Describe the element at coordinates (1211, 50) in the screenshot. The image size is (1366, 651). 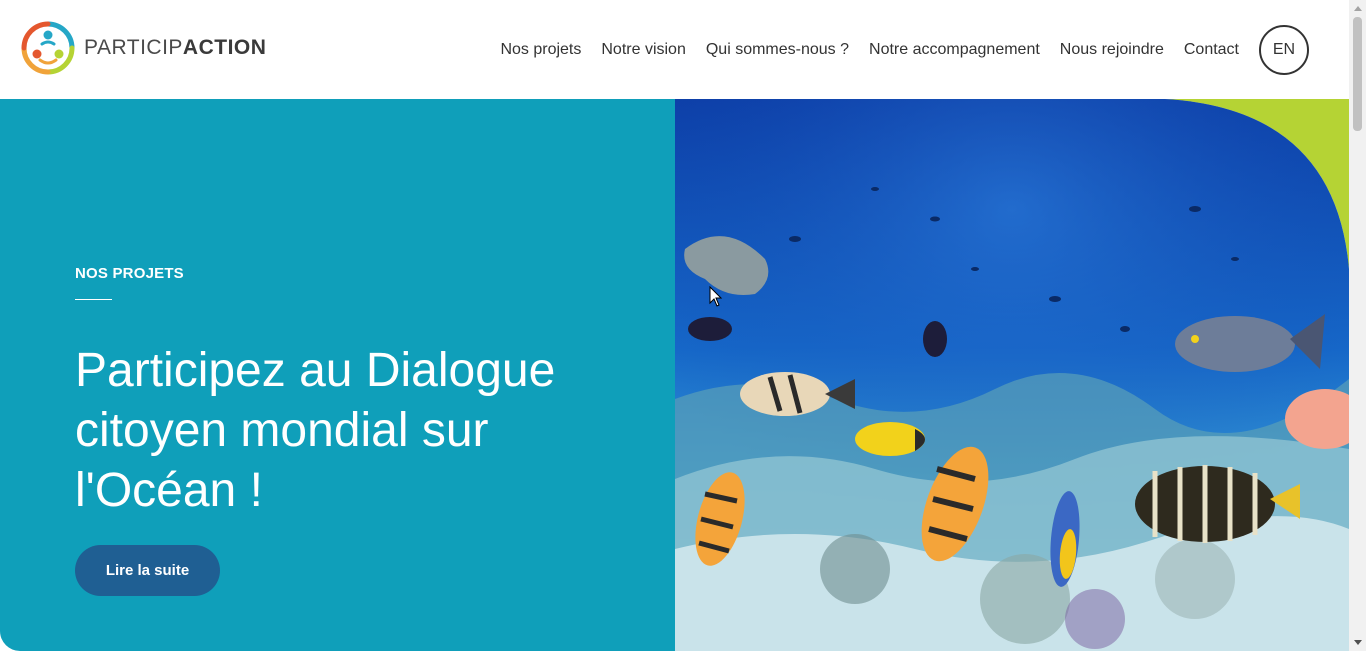
I see `nav-item-contact: Contact` at that location.